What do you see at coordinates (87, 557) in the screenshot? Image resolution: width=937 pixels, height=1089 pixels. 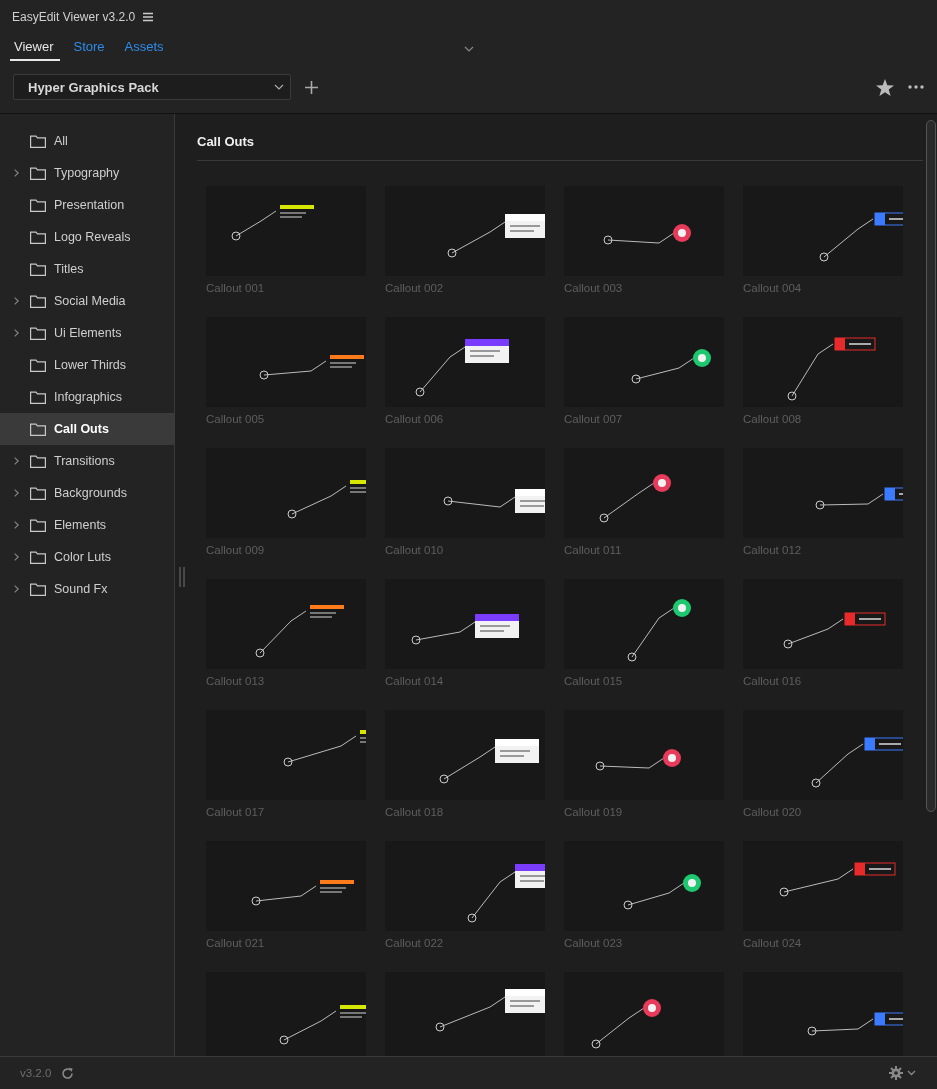 I see `category-item: Color Luts` at bounding box center [87, 557].